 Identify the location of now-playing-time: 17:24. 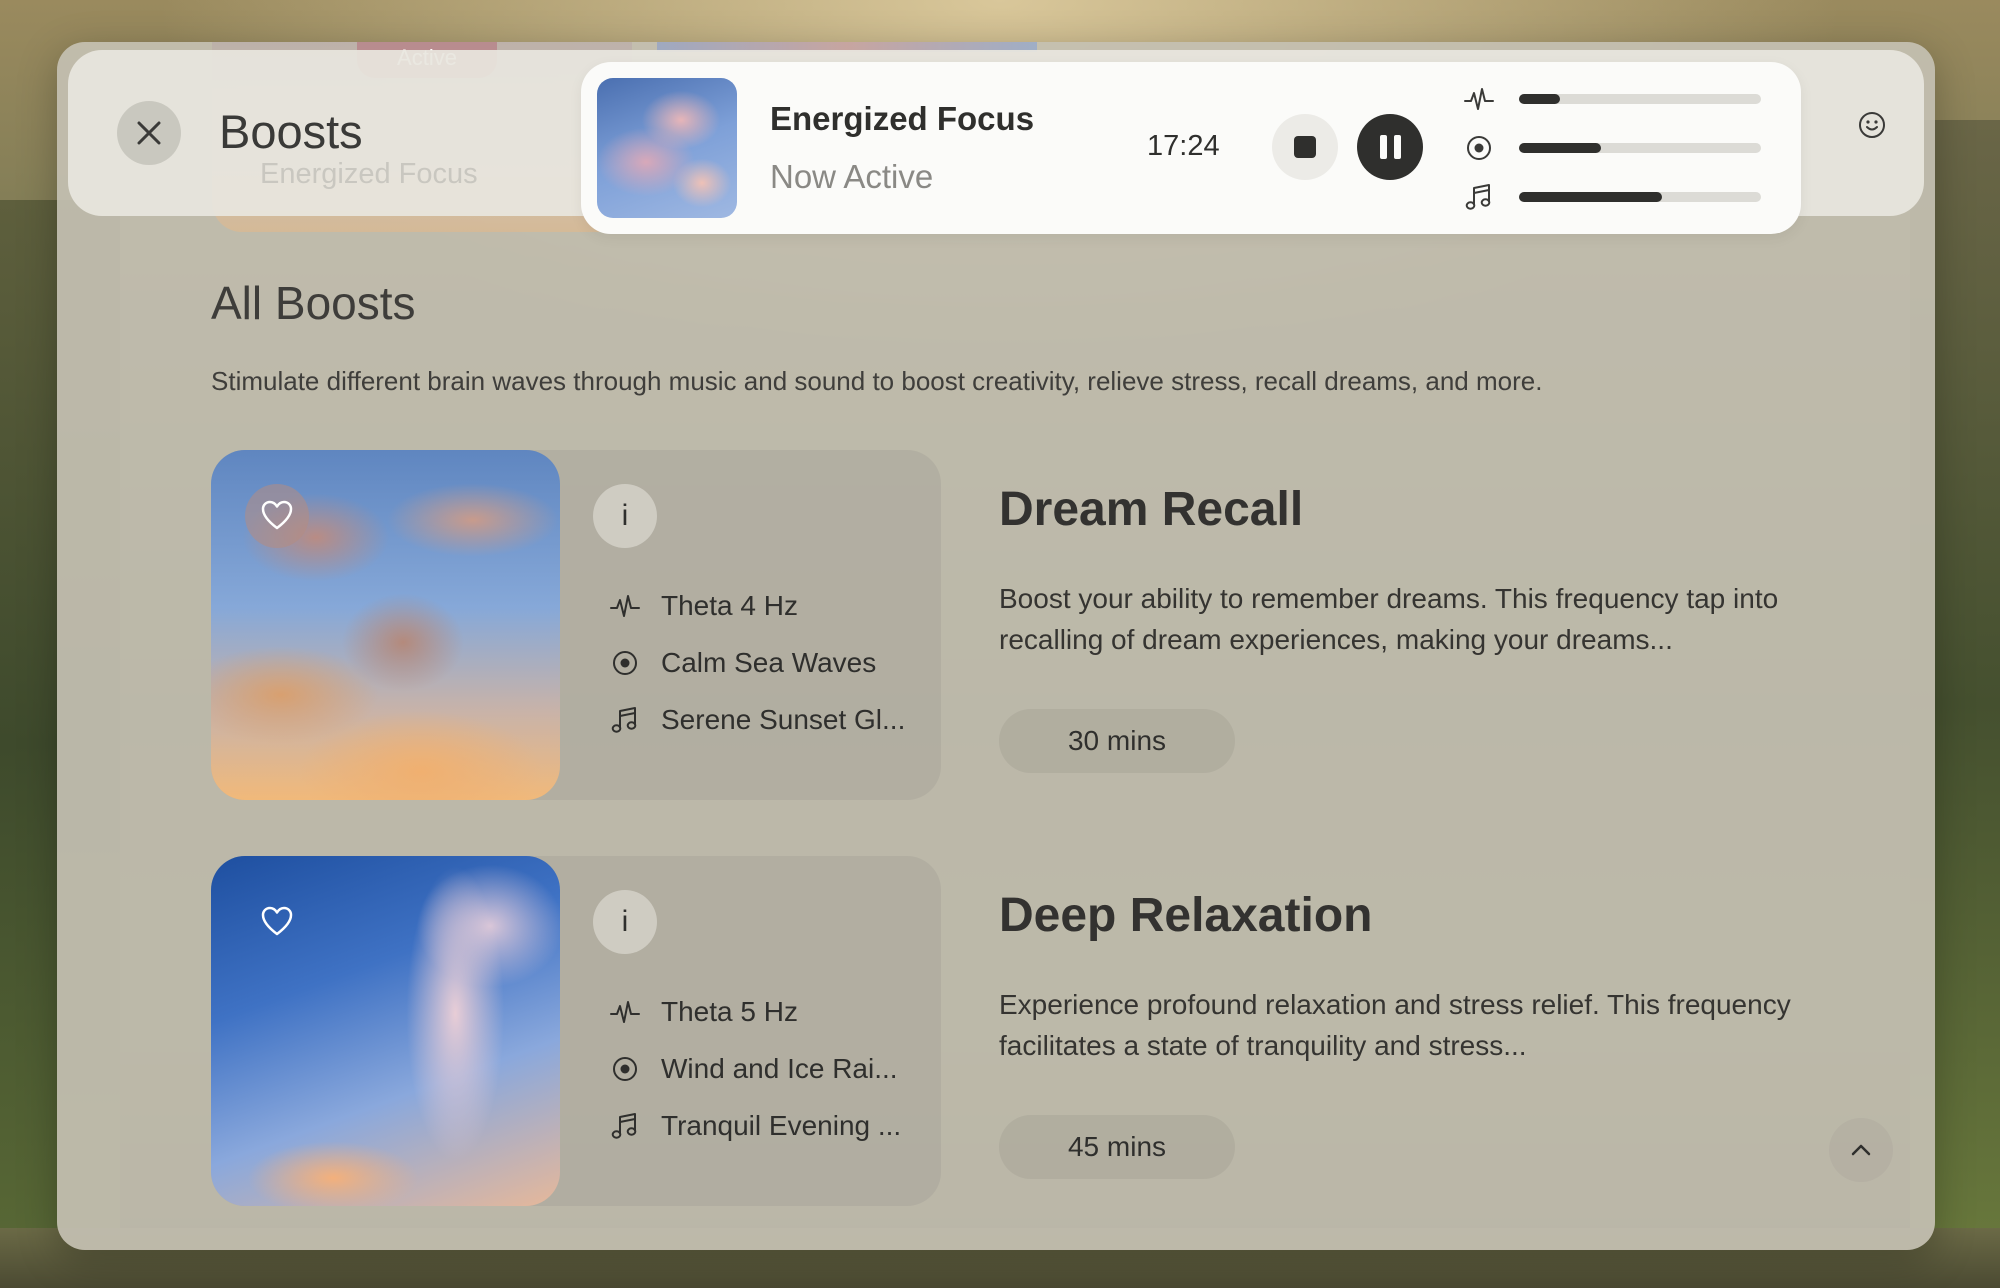
(1183, 146).